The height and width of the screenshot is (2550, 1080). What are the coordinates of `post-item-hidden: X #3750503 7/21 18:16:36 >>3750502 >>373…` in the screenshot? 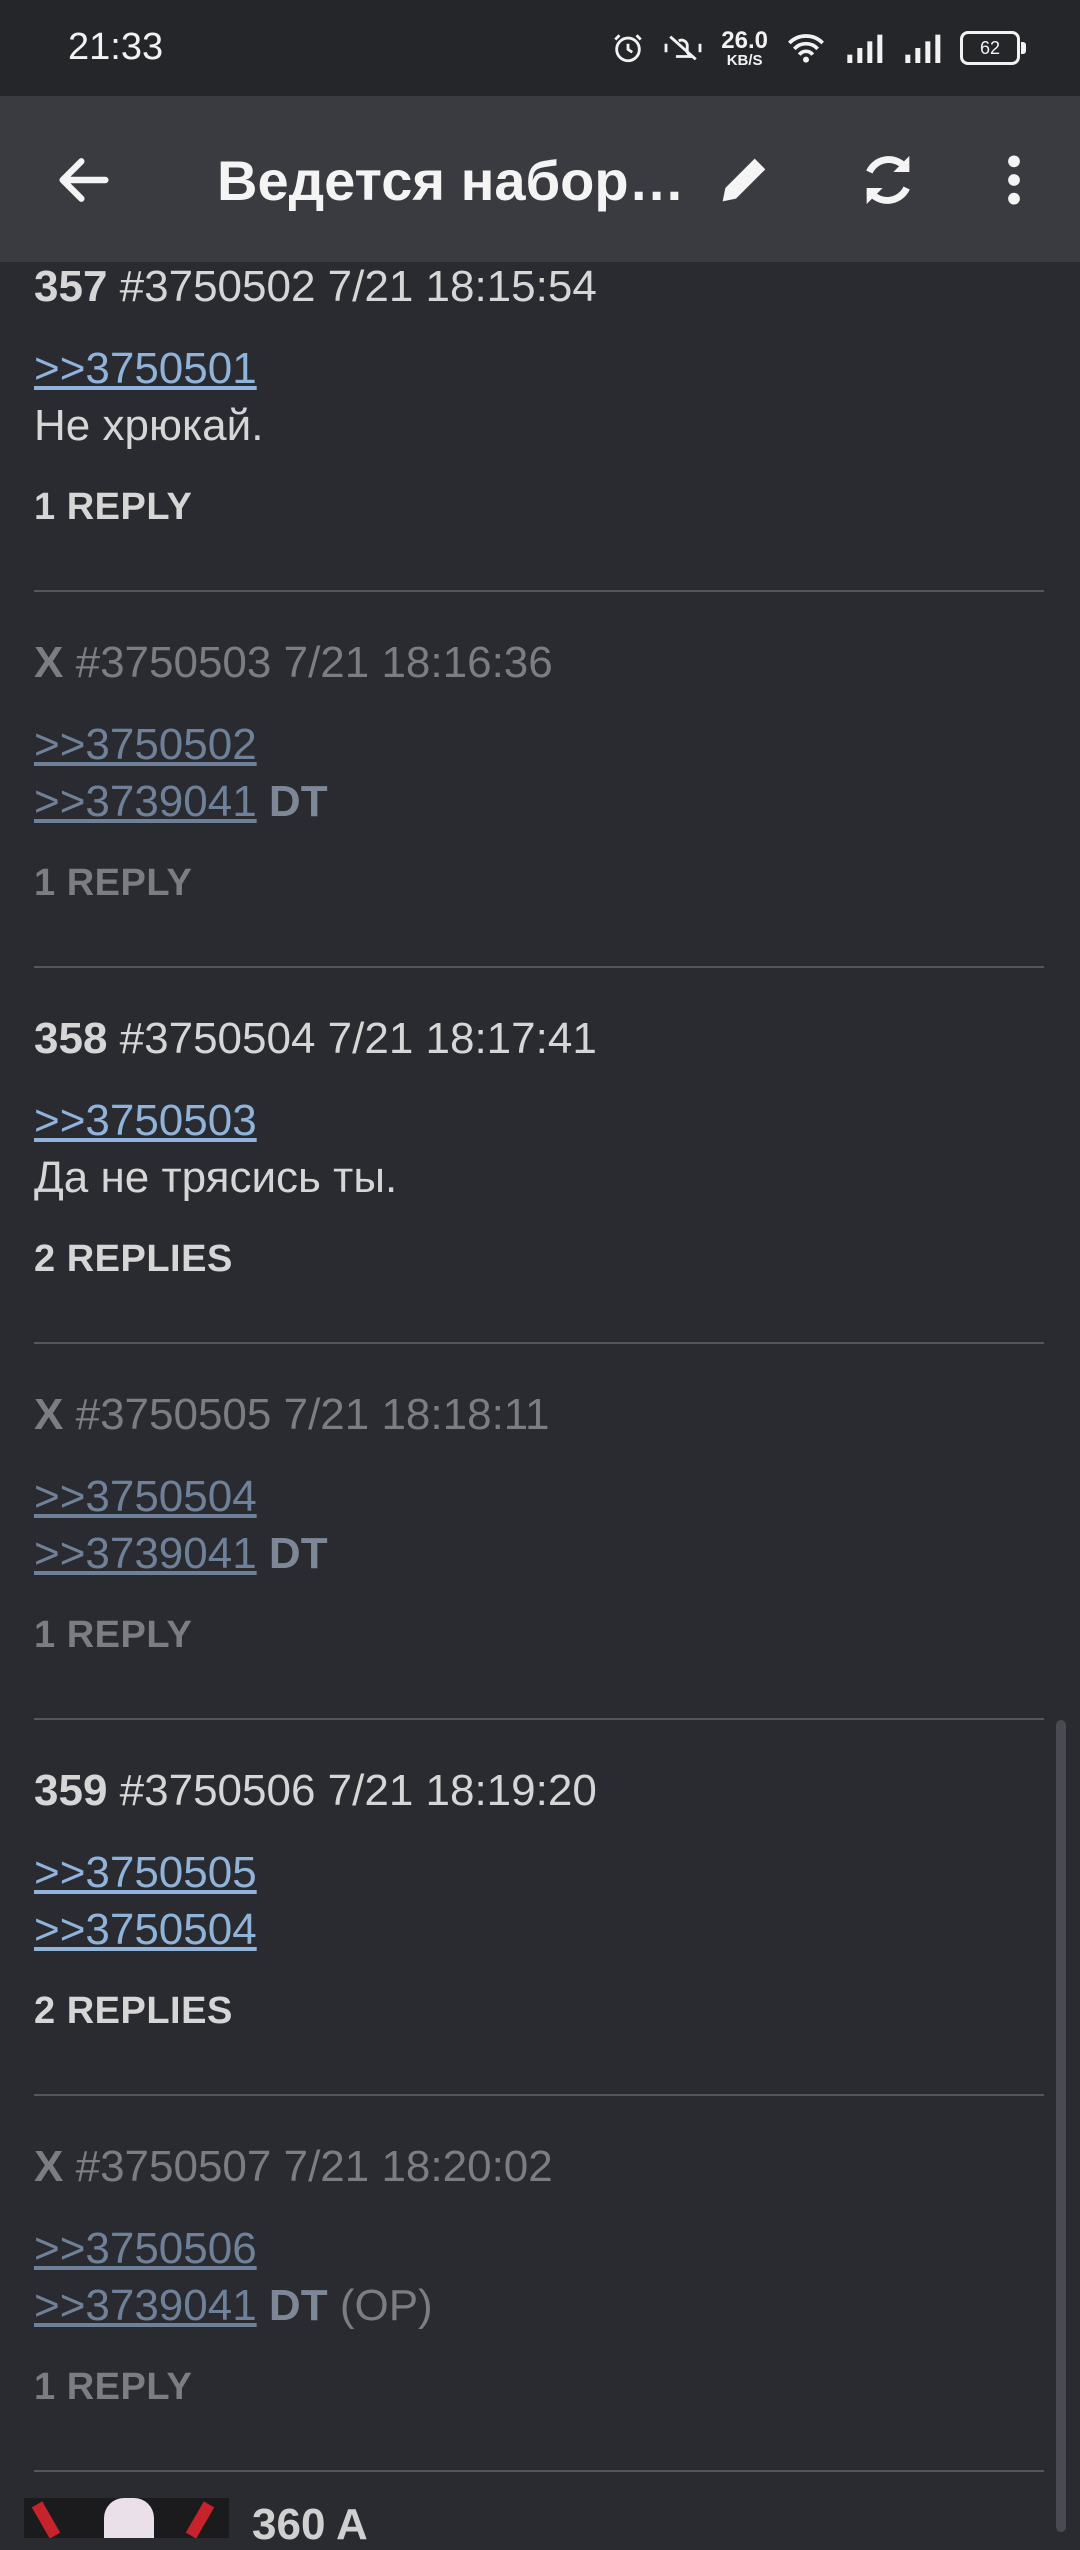 It's located at (539, 771).